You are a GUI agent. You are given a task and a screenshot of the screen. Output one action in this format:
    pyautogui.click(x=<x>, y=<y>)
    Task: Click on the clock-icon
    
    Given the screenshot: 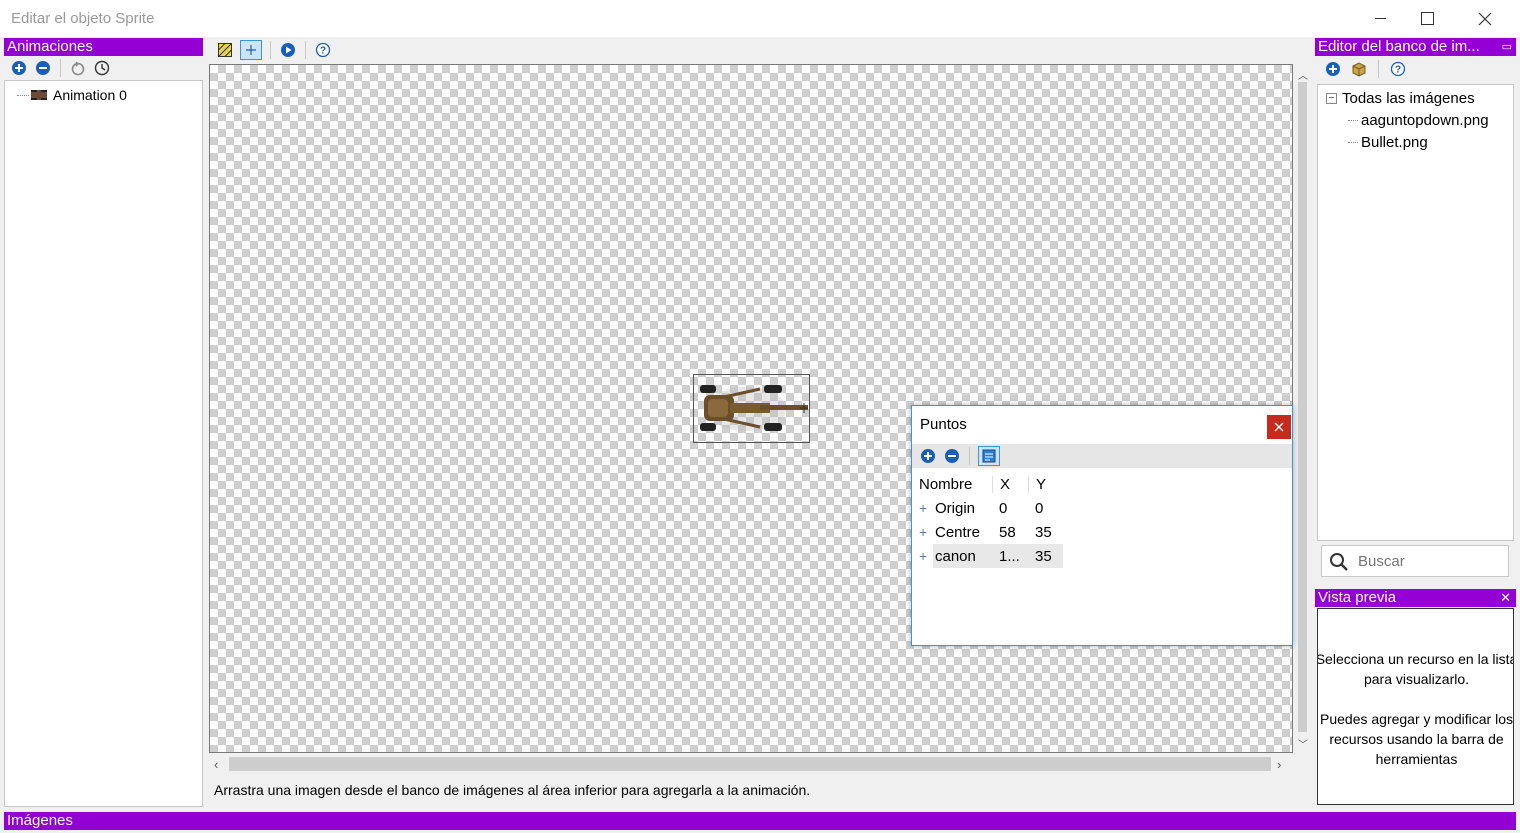 What is the action you would take?
    pyautogui.click(x=102, y=68)
    